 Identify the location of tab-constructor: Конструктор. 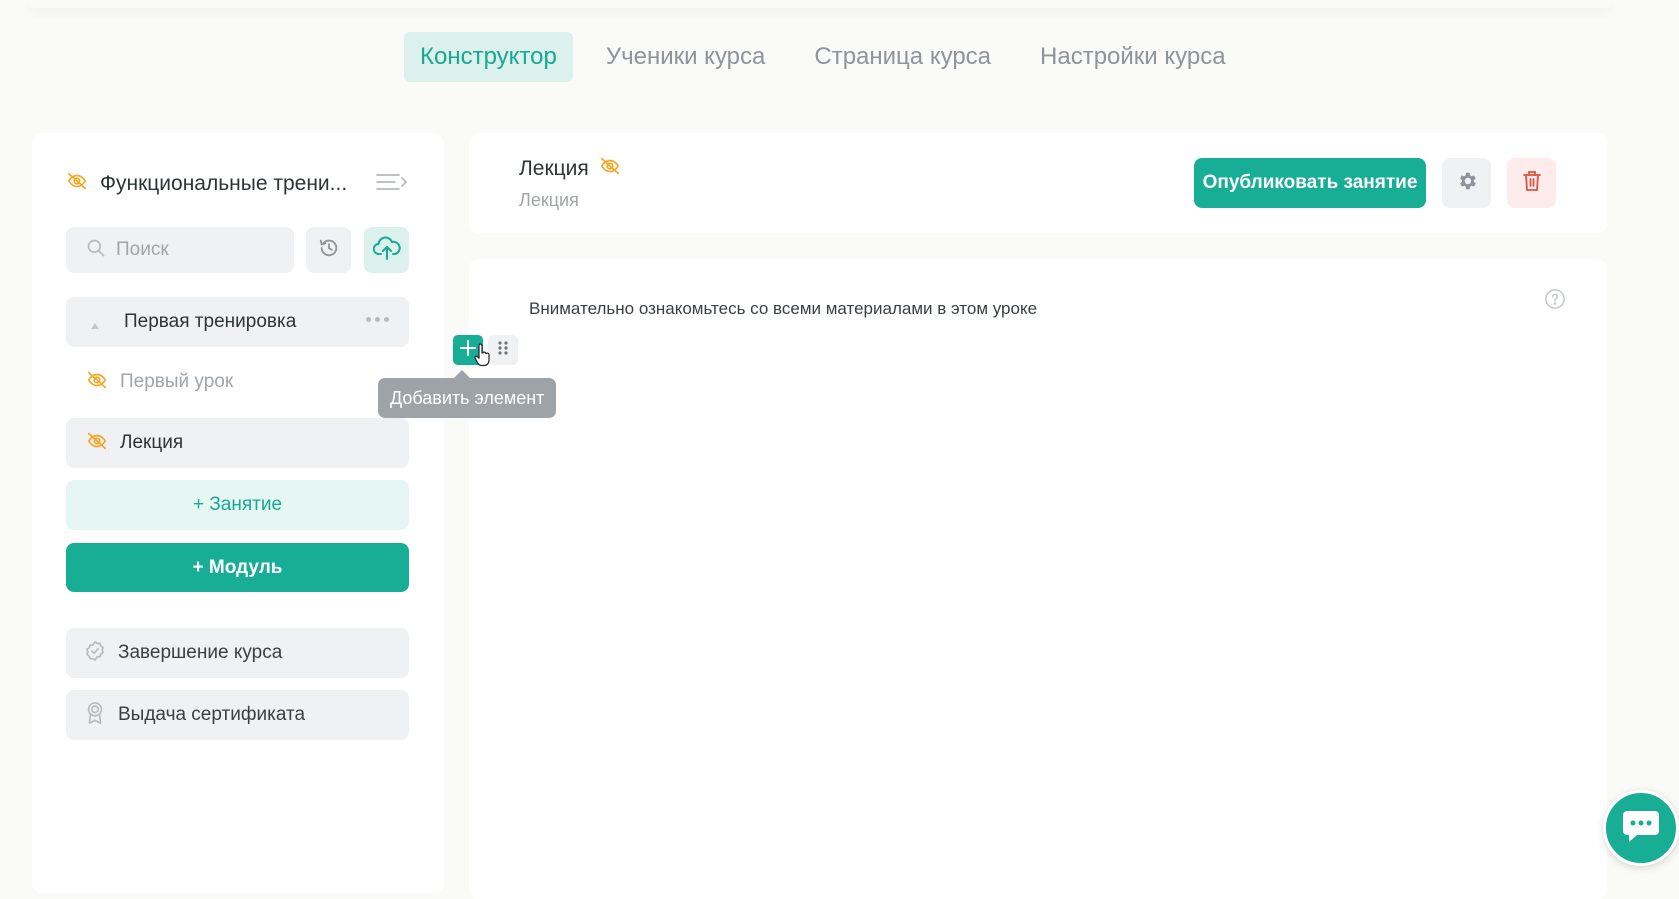
(488, 57).